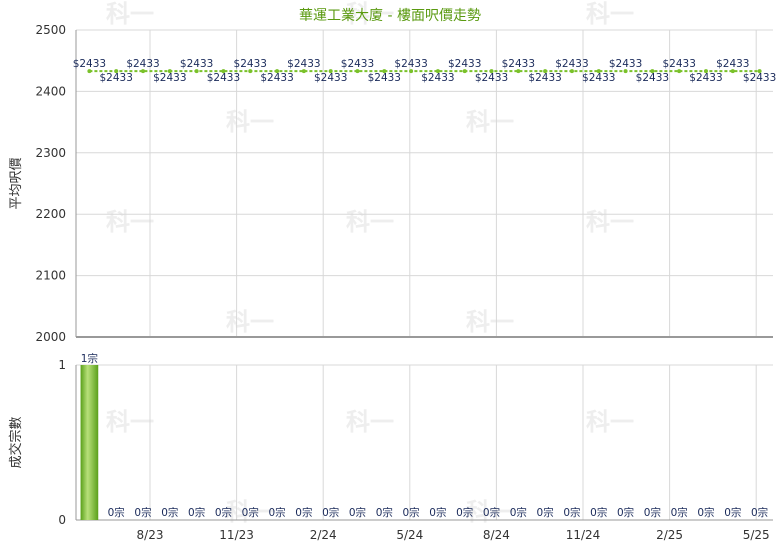  Describe the element at coordinates (89, 442) in the screenshot. I see `count-bar` at that location.